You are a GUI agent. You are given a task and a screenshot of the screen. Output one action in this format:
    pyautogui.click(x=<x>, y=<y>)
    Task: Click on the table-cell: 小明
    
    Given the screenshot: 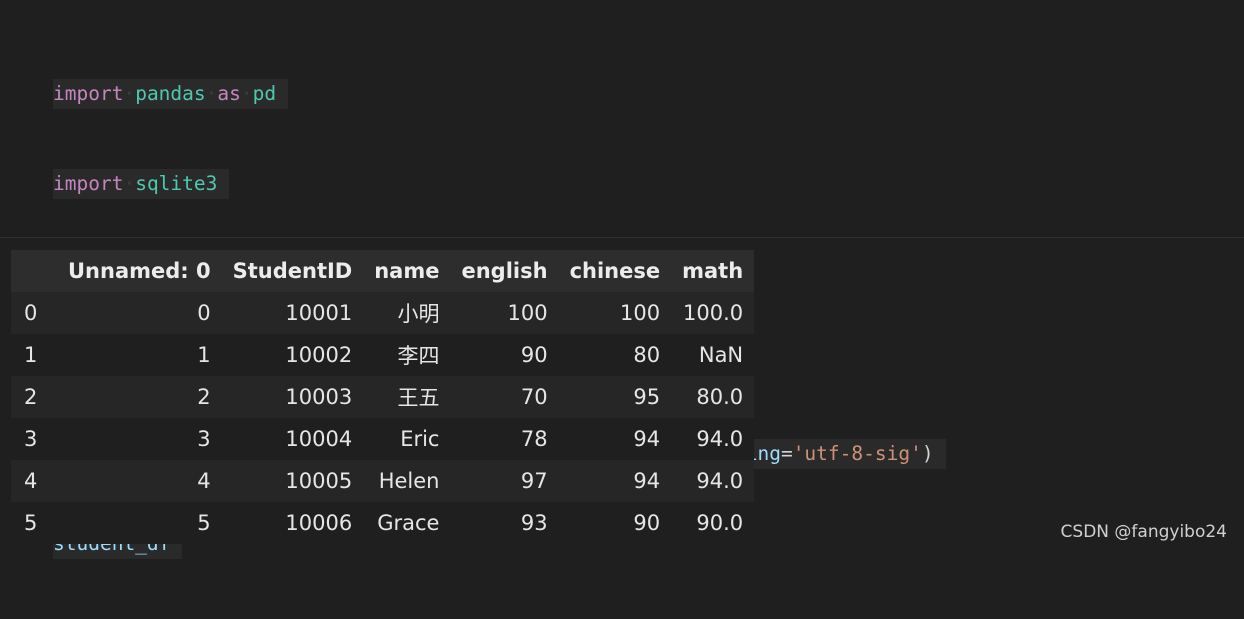 What is the action you would take?
    pyautogui.click(x=418, y=314)
    